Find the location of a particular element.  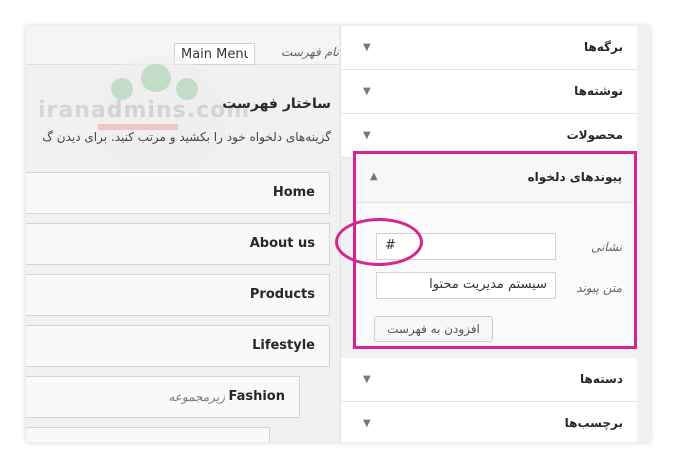

highlight-circle is located at coordinates (379, 242).